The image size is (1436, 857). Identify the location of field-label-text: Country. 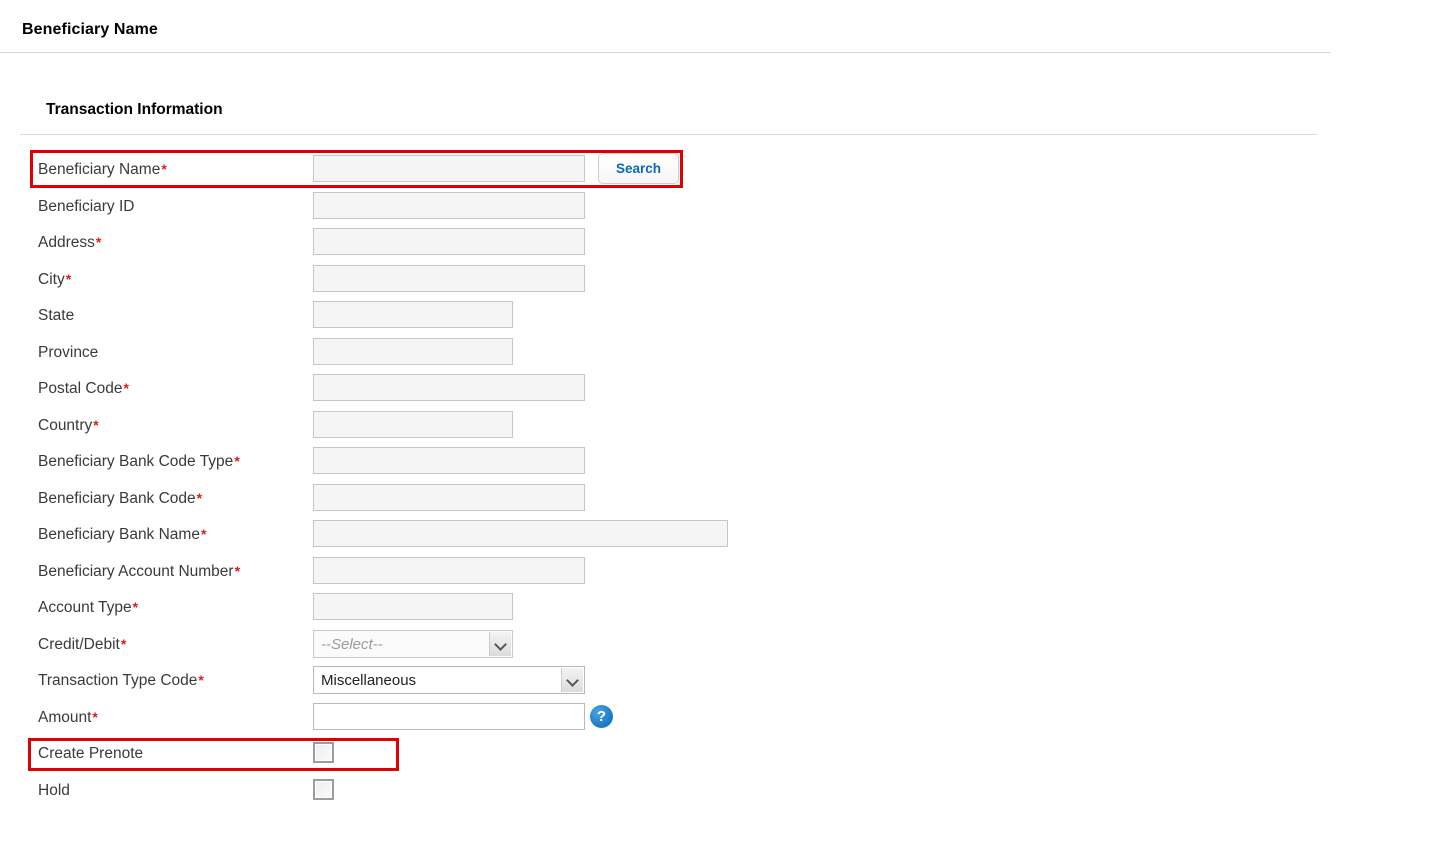
(65, 425).